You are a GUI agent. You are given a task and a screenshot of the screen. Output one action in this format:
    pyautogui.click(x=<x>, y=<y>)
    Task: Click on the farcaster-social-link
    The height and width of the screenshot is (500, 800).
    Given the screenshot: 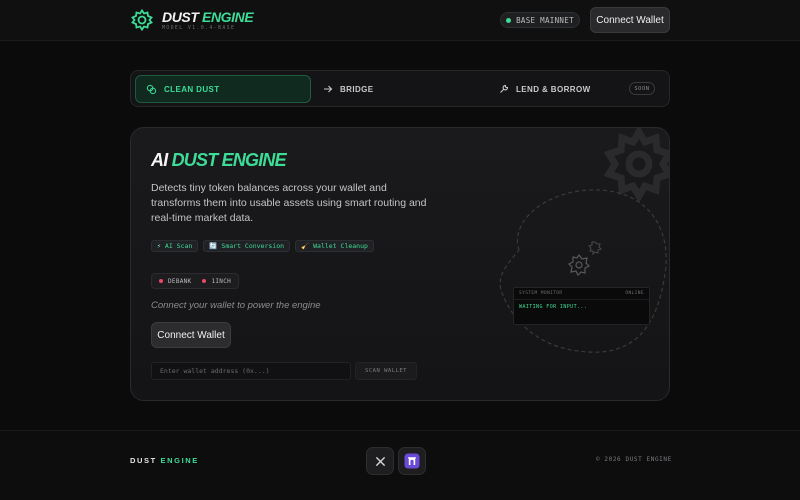 What is the action you would take?
    pyautogui.click(x=412, y=461)
    